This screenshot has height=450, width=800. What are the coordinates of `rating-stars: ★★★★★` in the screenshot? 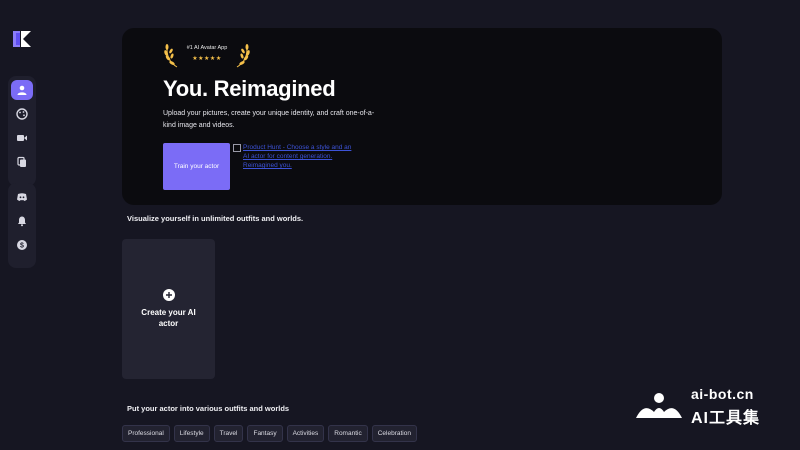 It's located at (207, 59).